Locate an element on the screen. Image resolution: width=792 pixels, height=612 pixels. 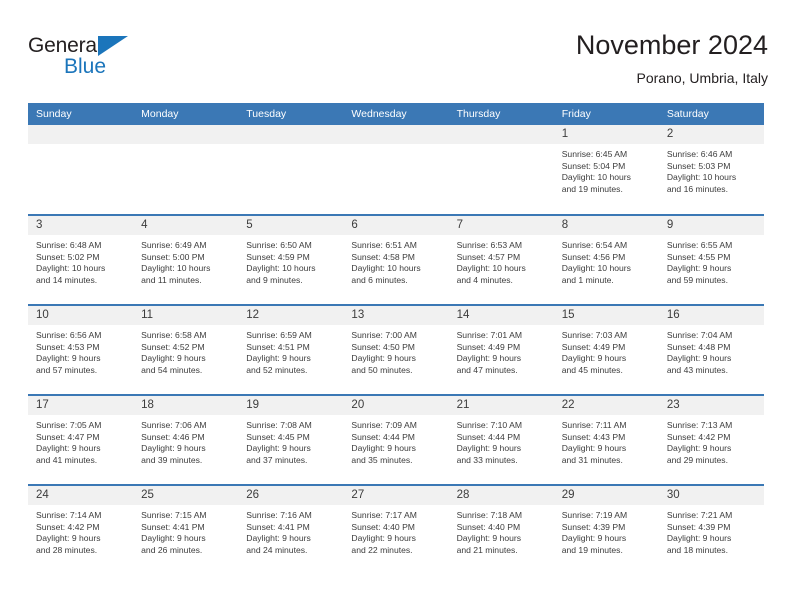
day-number: 6 is located at coordinates (396, 225).